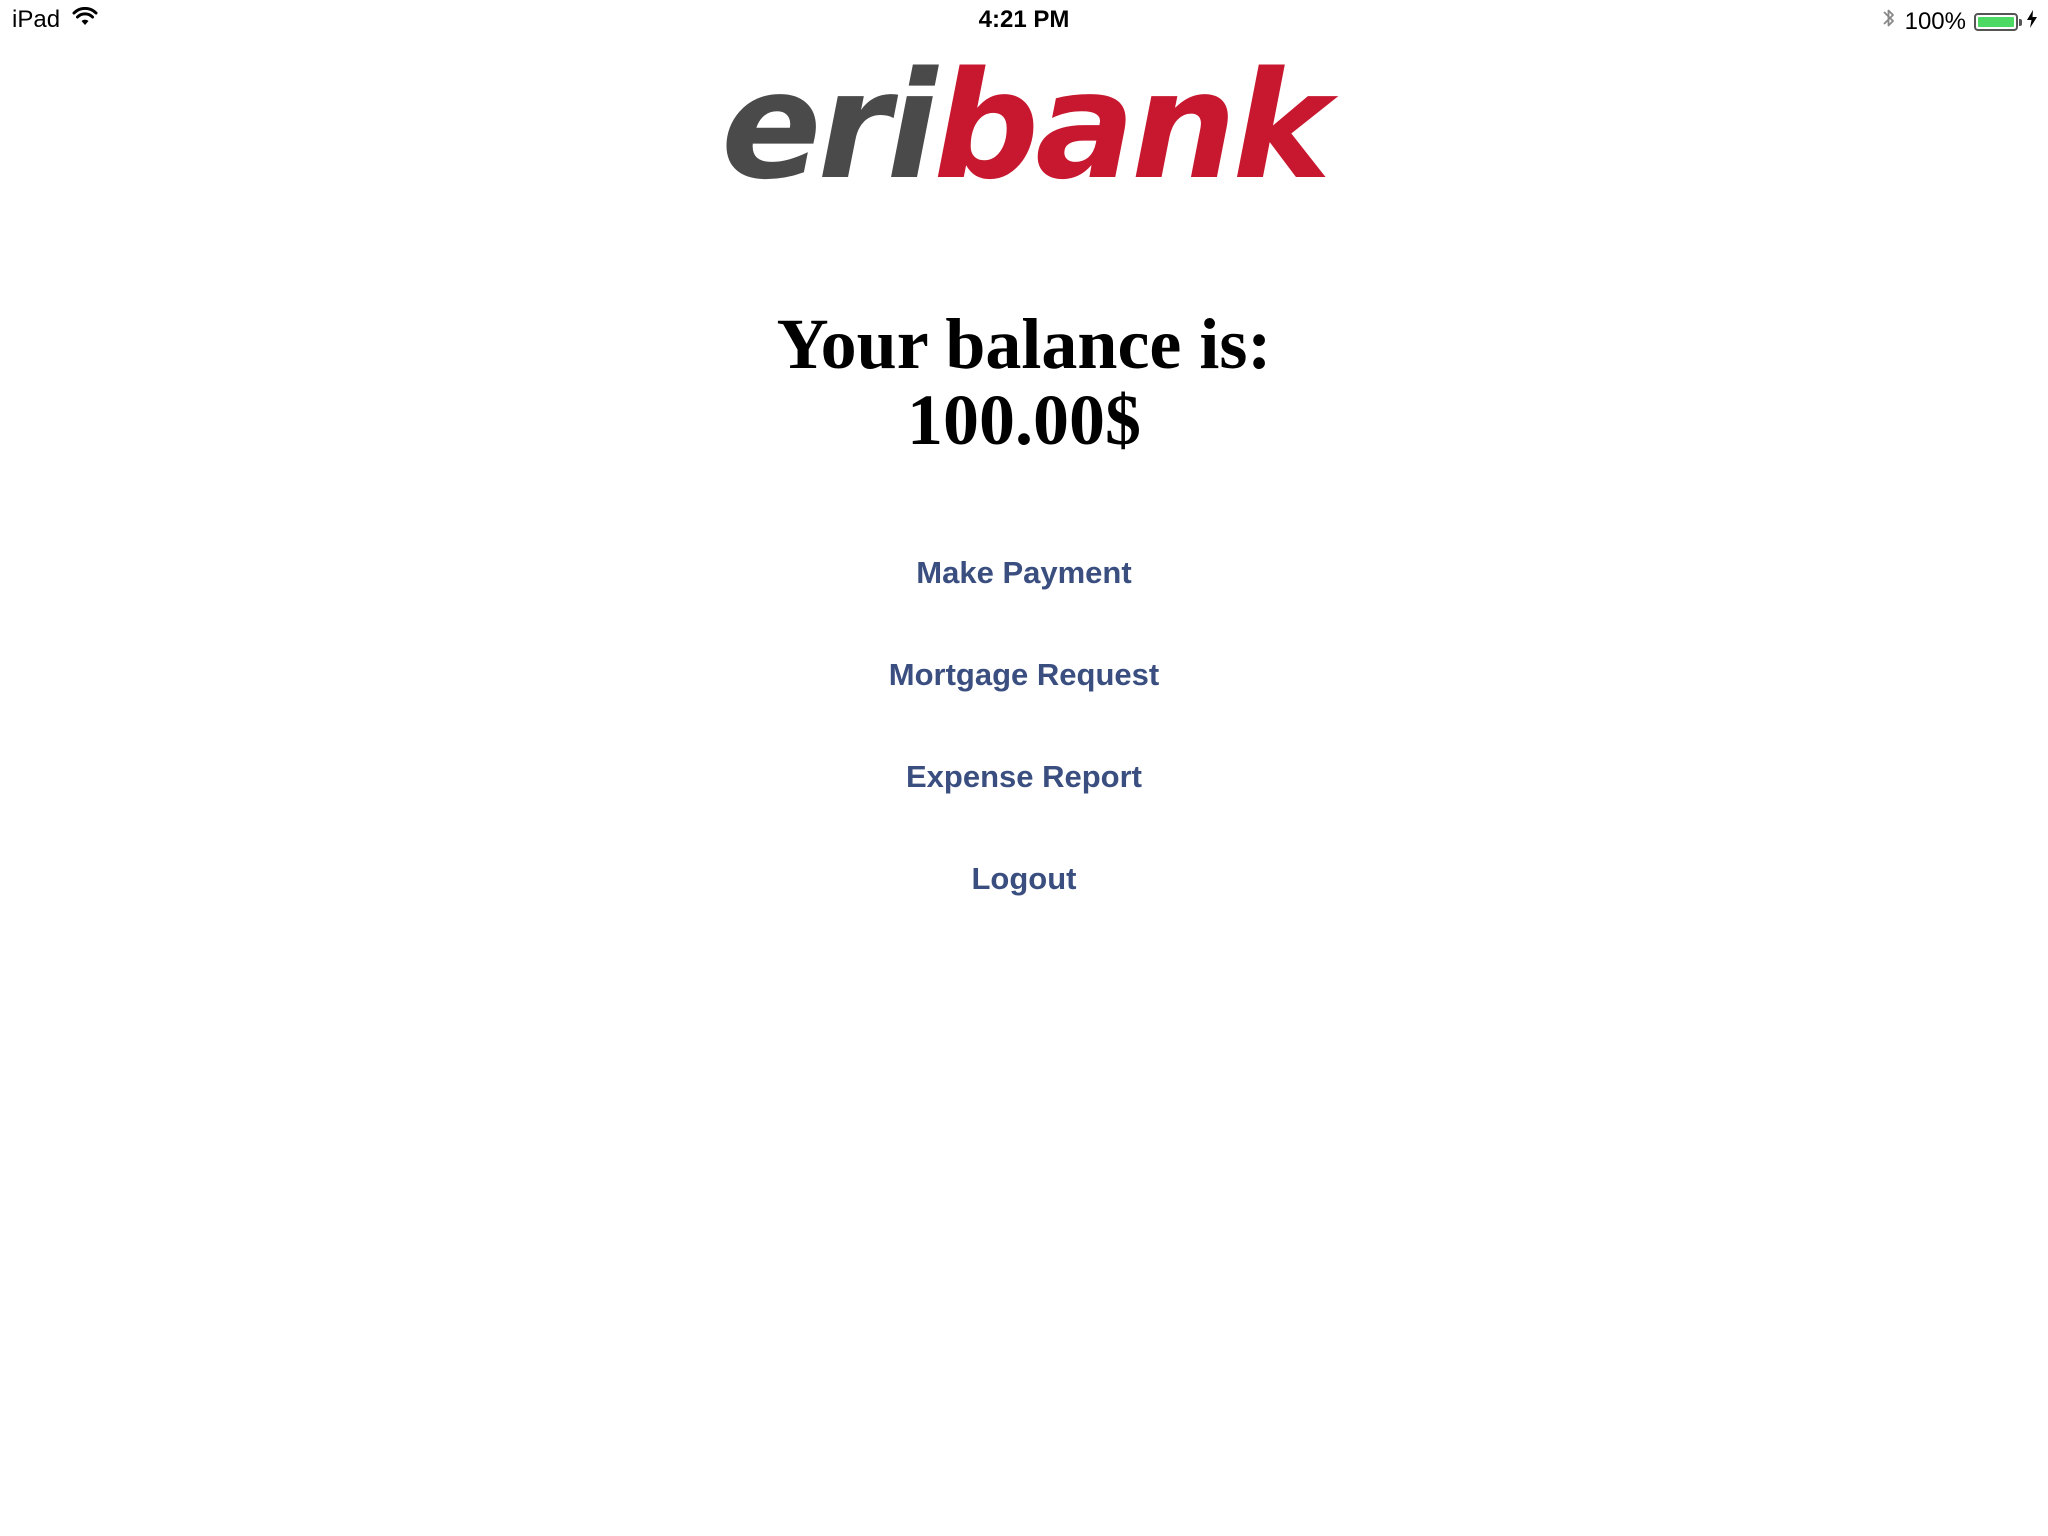 This screenshot has width=2048, height=1536. Describe the element at coordinates (1024, 420) in the screenshot. I see `balance-amount: 100.00$` at that location.